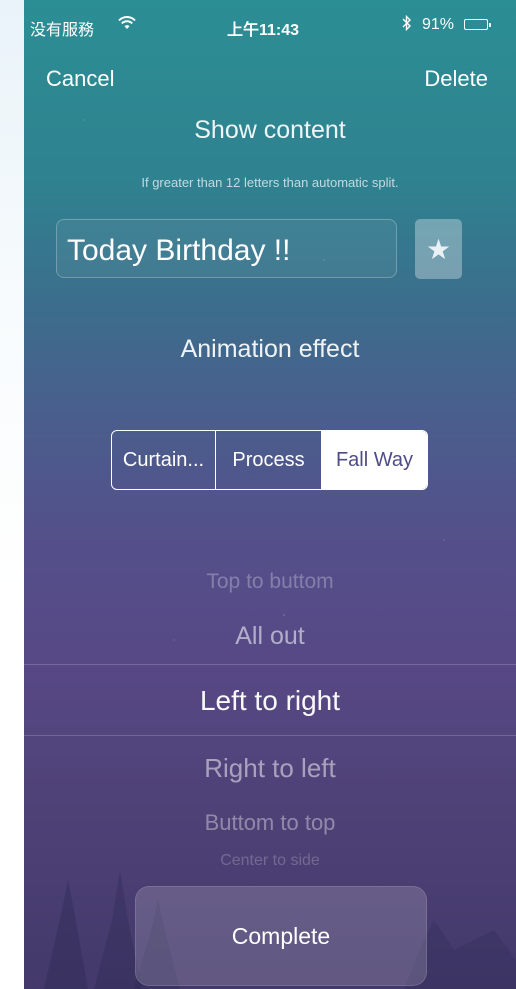 The height and width of the screenshot is (989, 516). What do you see at coordinates (270, 735) in the screenshot?
I see `picker-selection-line-bottom` at bounding box center [270, 735].